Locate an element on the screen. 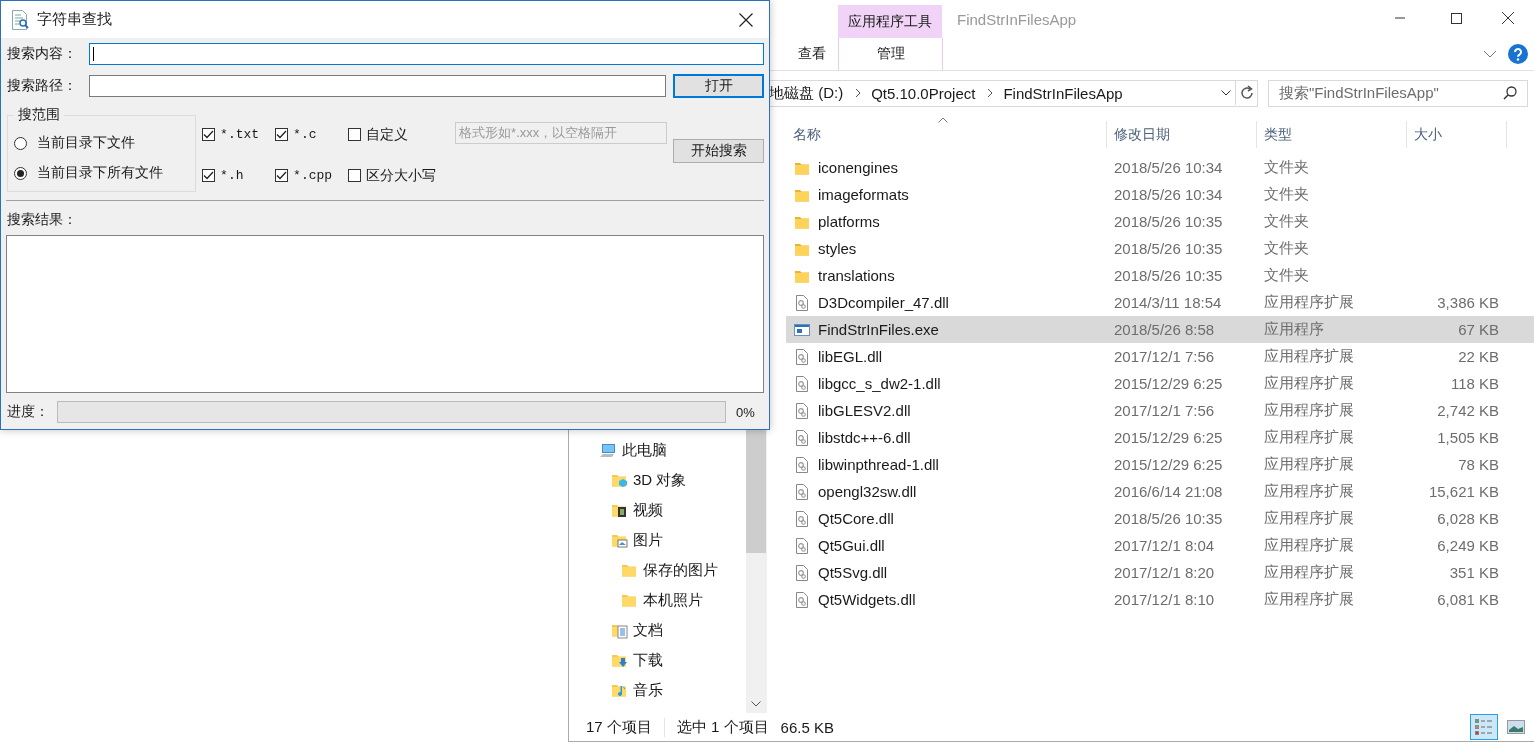 The image size is (1534, 742). search-icon is located at coordinates (1510, 93).